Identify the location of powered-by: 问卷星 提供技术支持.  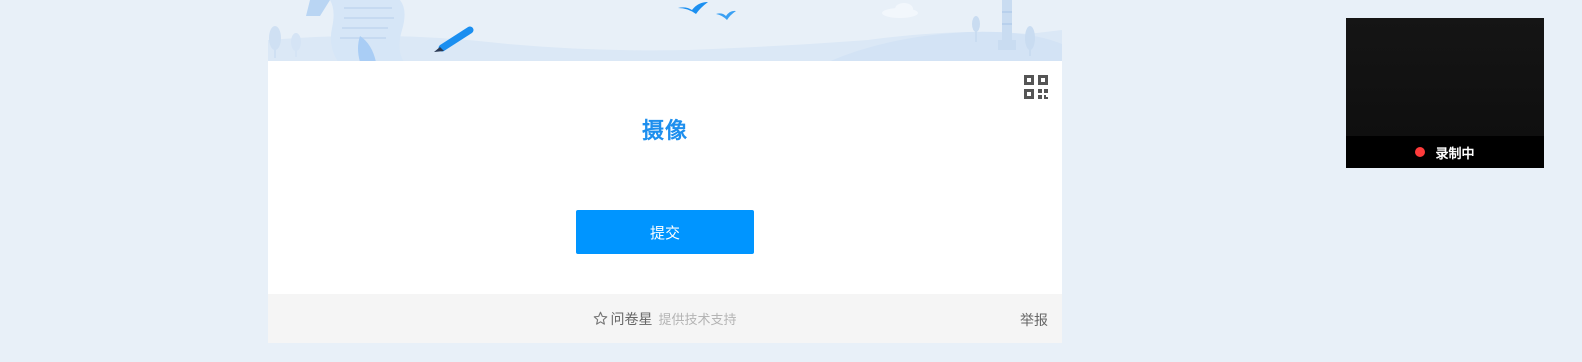
(665, 319).